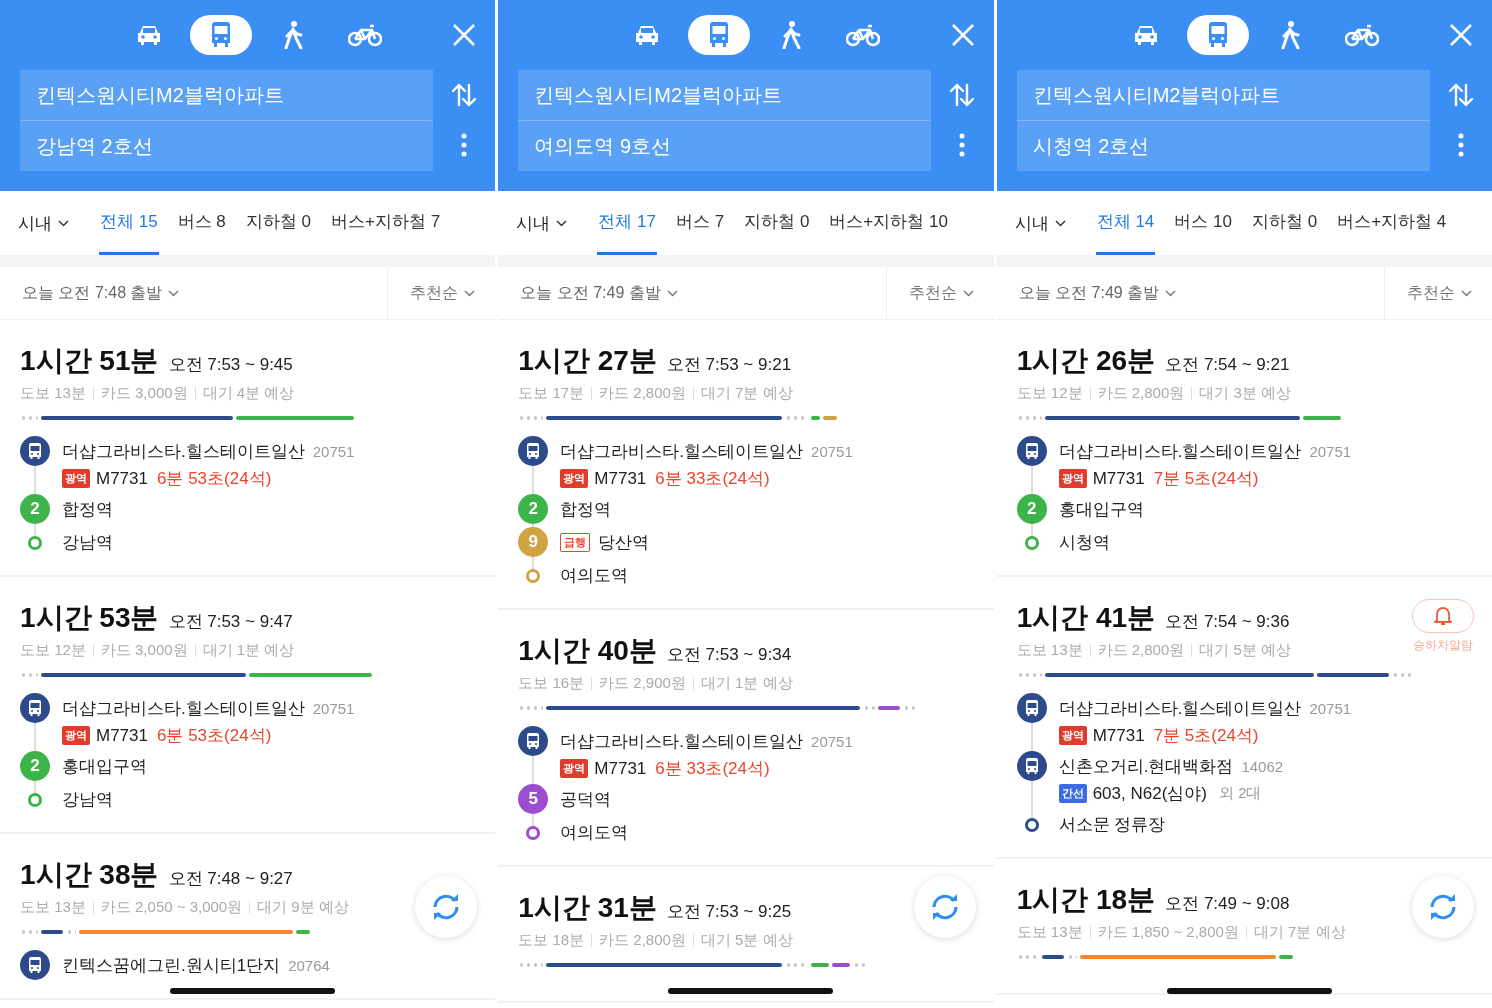 This screenshot has width=1492, height=1008. Describe the element at coordinates (746, 393) in the screenshot. I see `route-summary-item: 대기 7분 예상` at that location.